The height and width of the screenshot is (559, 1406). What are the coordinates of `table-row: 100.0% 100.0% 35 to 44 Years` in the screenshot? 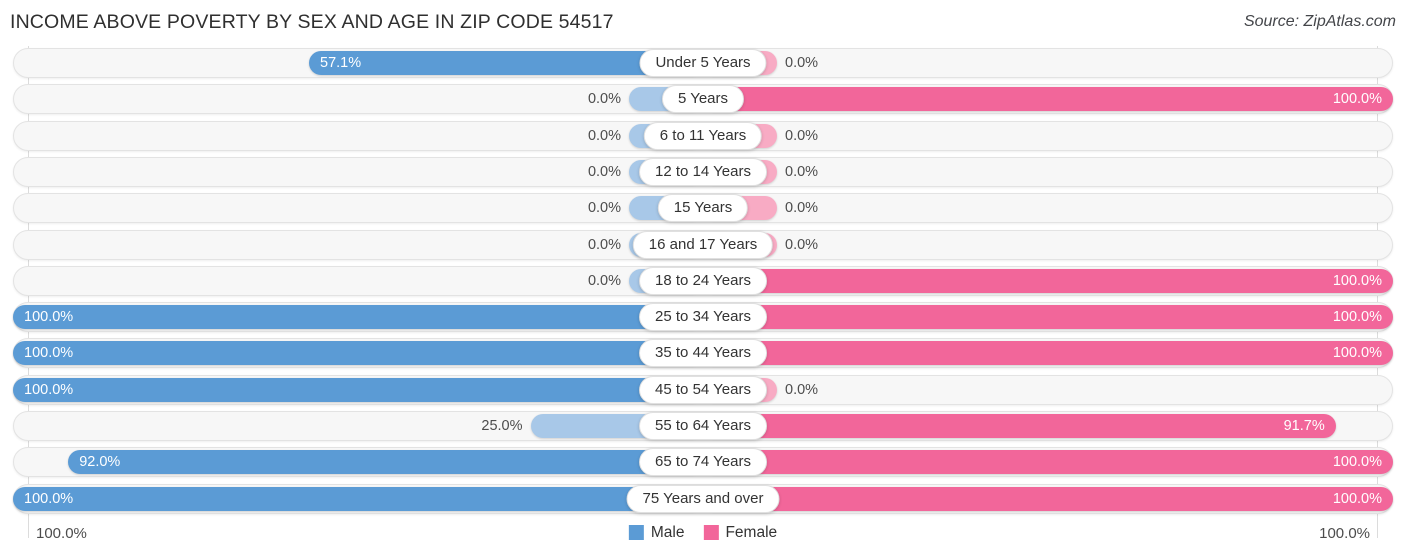 It's located at (703, 353).